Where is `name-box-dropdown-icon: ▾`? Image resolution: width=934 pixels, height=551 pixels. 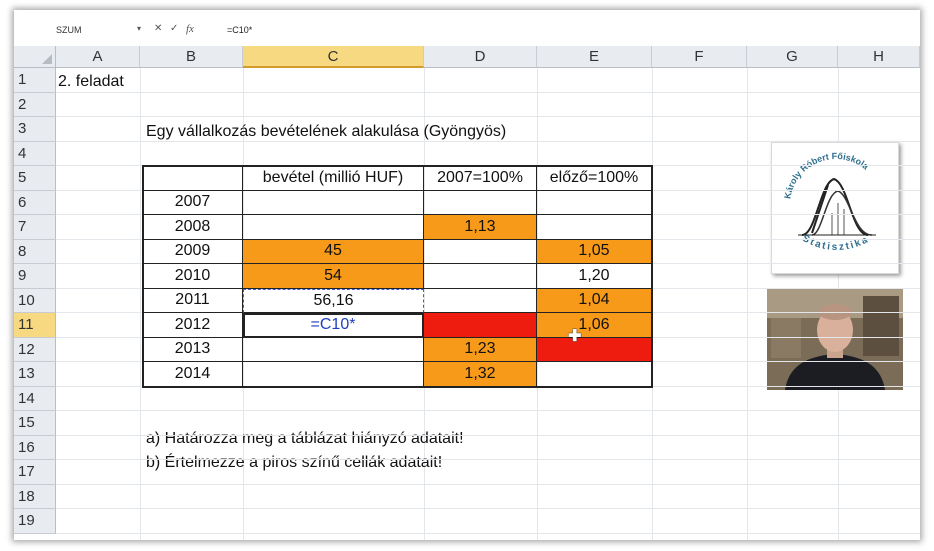
name-box-dropdown-icon: ▾ is located at coordinates (139, 28).